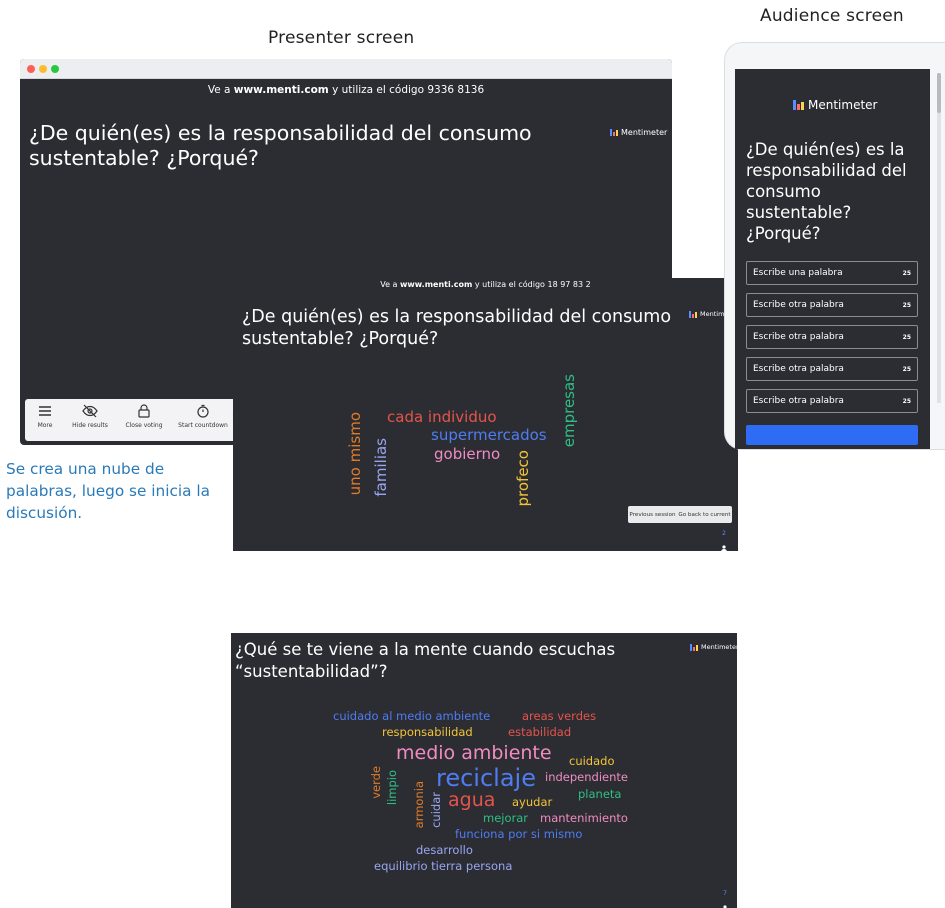  I want to click on cloud-word: familias, so click(381, 467).